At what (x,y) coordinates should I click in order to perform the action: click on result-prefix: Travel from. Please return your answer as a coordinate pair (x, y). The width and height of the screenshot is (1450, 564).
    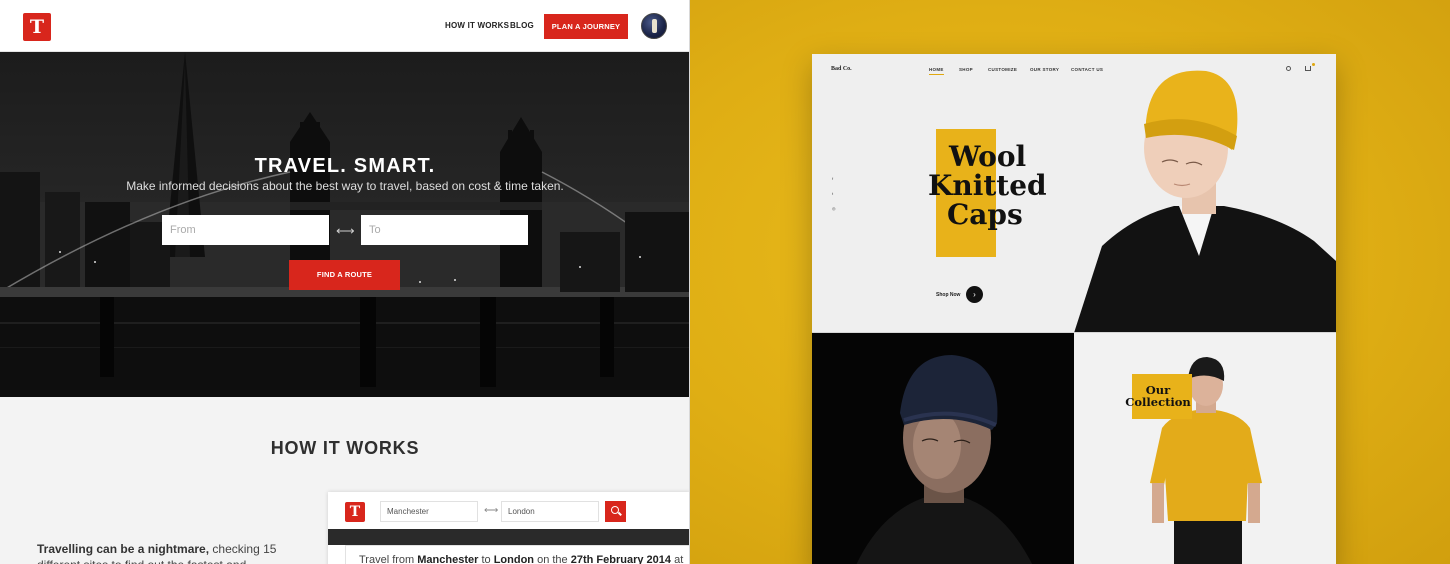
    Looking at the image, I should click on (388, 559).